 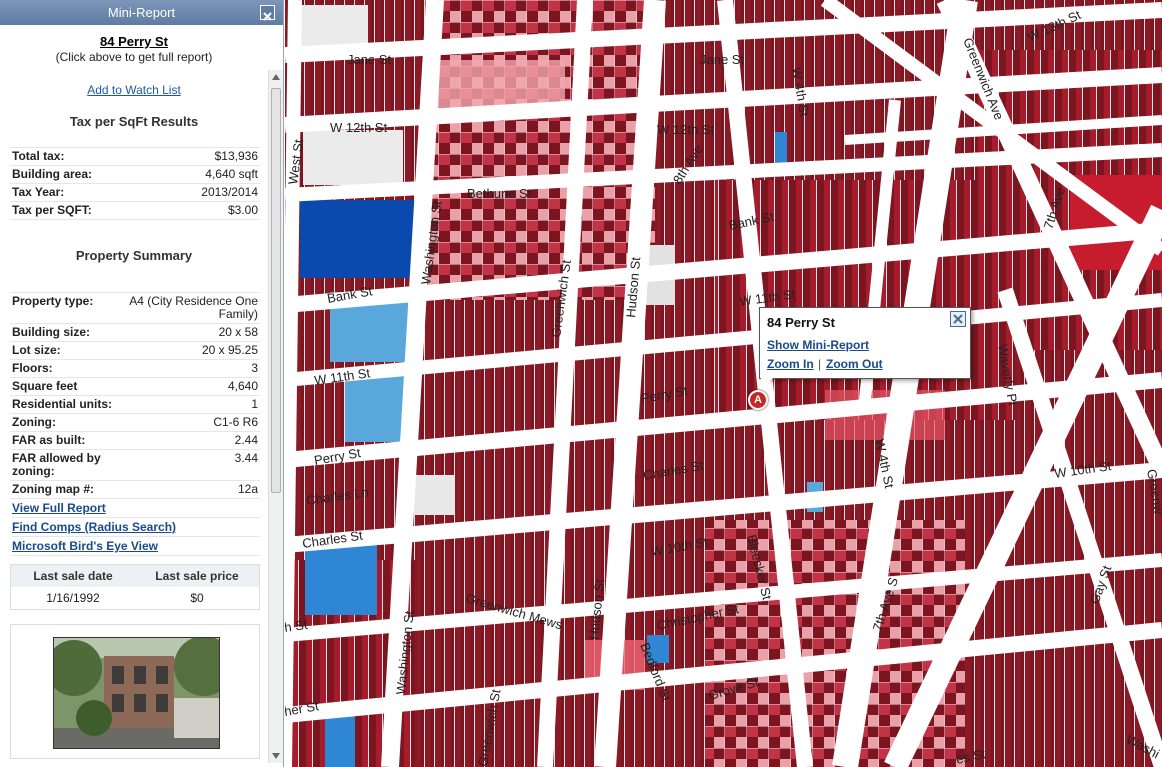 What do you see at coordinates (136, 508) in the screenshot?
I see `view-full-report-link: View Full Report` at bounding box center [136, 508].